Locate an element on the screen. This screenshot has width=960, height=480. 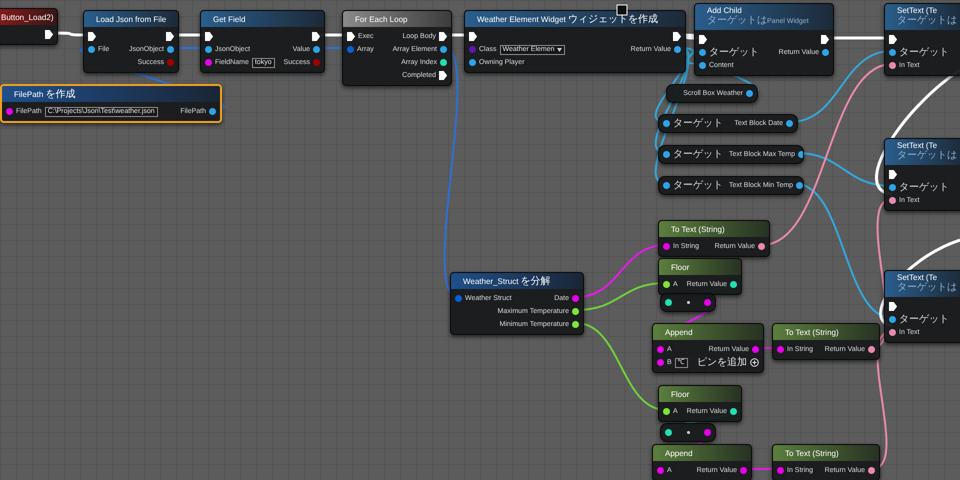
node-title: Button_Load2) is located at coordinates (27, 17).